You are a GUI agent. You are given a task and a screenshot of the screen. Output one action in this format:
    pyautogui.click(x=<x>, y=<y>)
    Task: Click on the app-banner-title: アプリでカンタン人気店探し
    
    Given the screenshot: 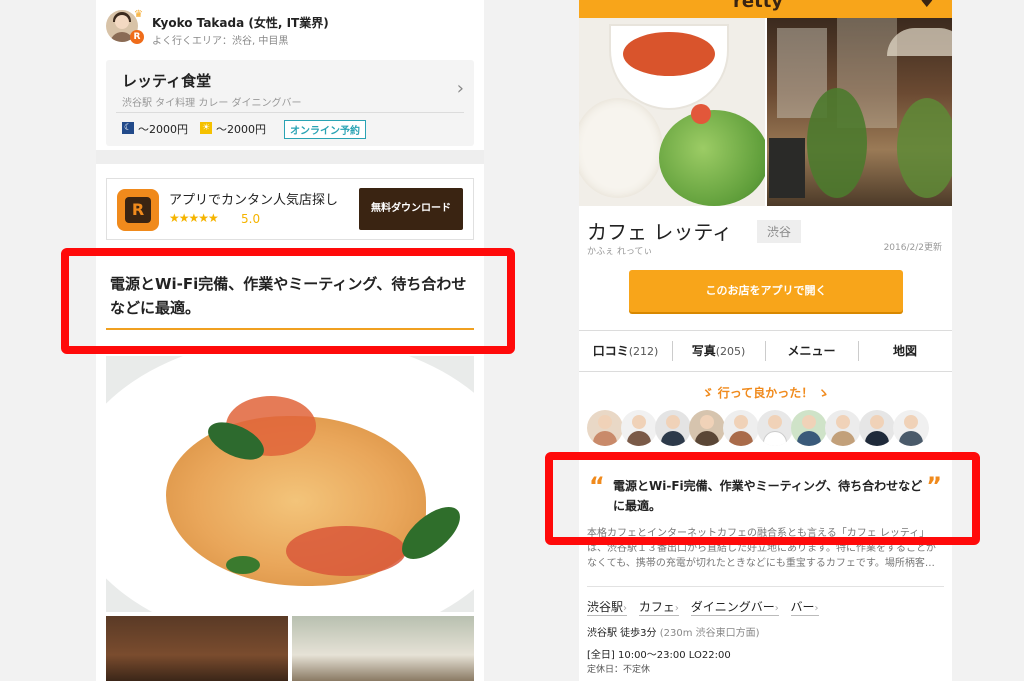 What is the action you would take?
    pyautogui.click(x=254, y=200)
    